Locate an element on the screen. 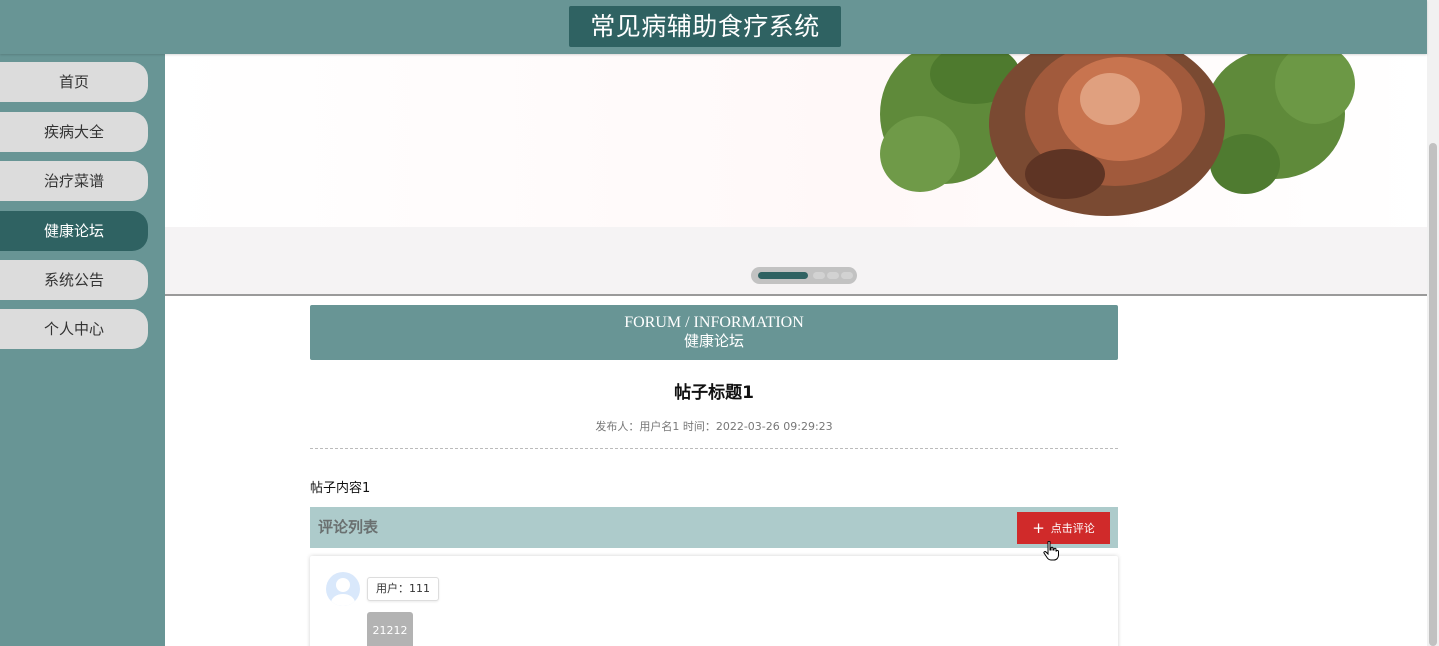  comment-item: 用户：111 21212 is located at coordinates (714, 601).